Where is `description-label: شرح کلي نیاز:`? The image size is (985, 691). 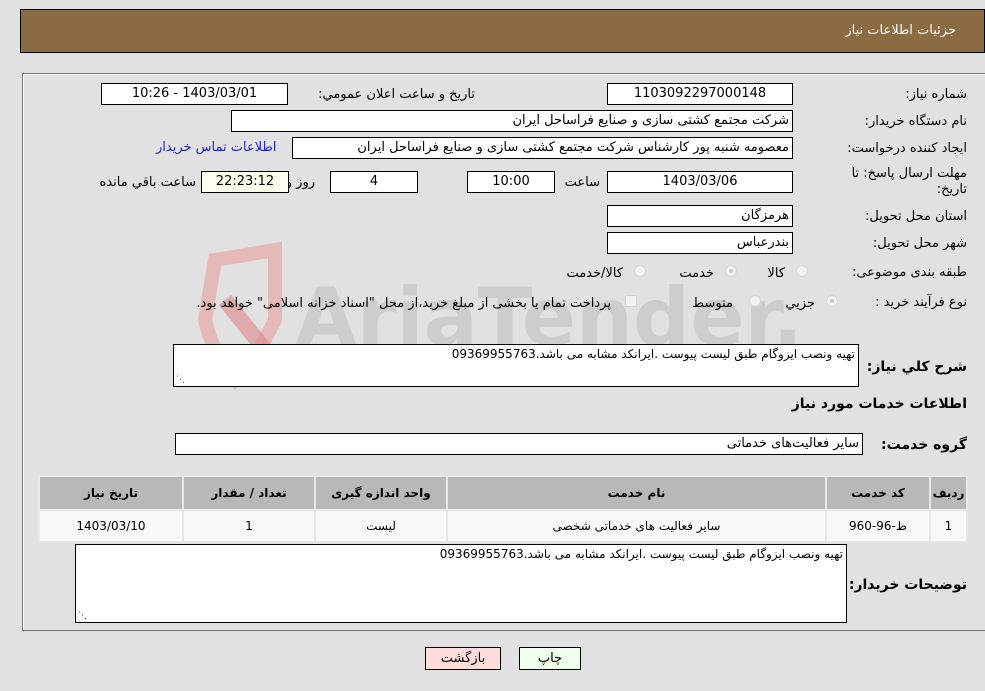 description-label: شرح کلي نیاز: is located at coordinates (916, 367).